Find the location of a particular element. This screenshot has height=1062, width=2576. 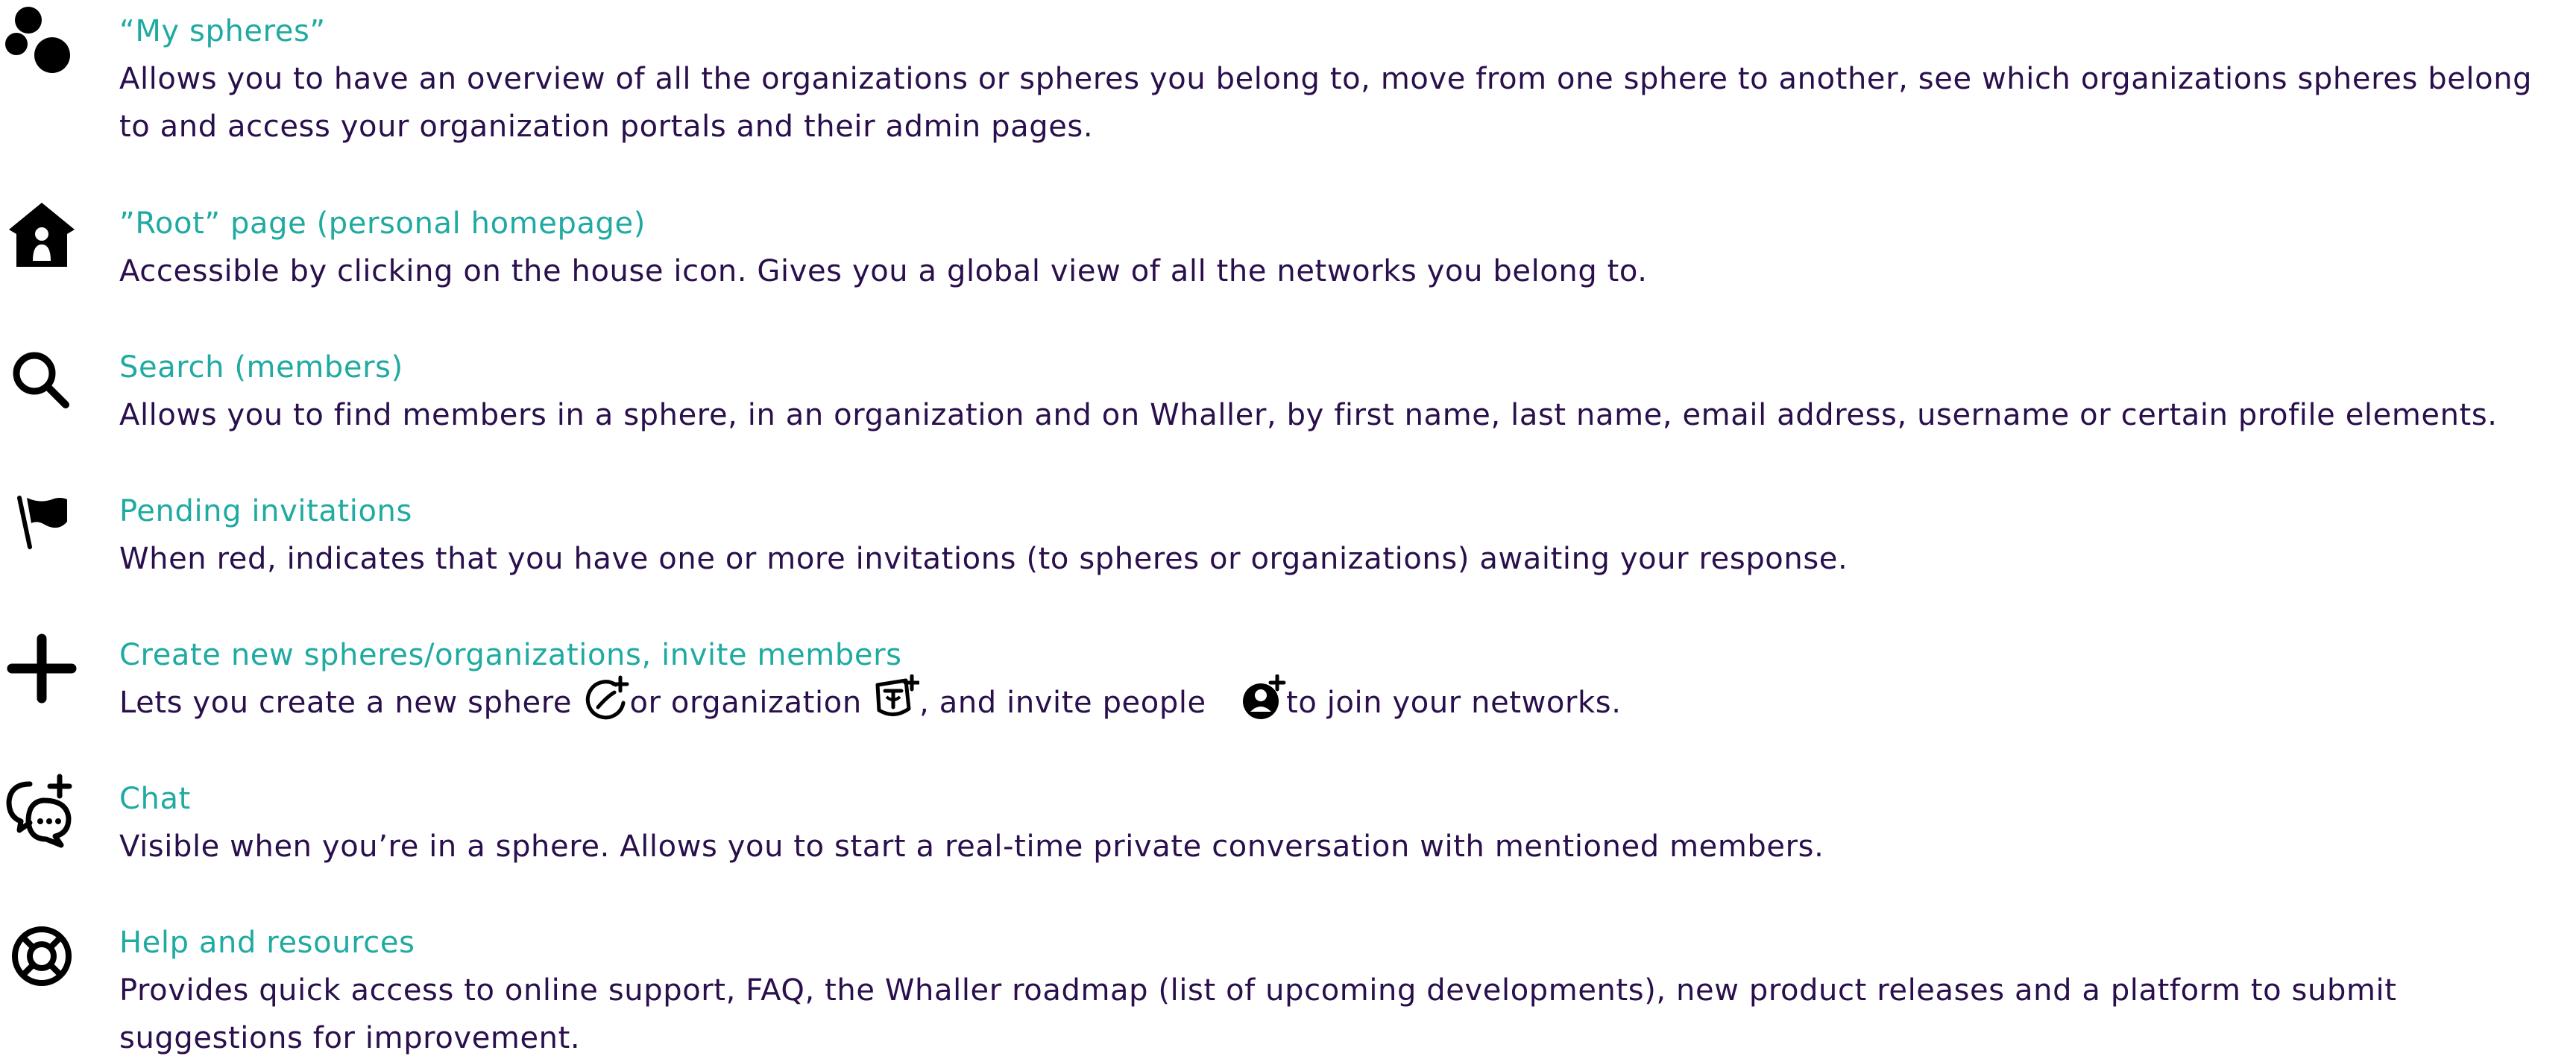

flag-icon is located at coordinates (42, 524).